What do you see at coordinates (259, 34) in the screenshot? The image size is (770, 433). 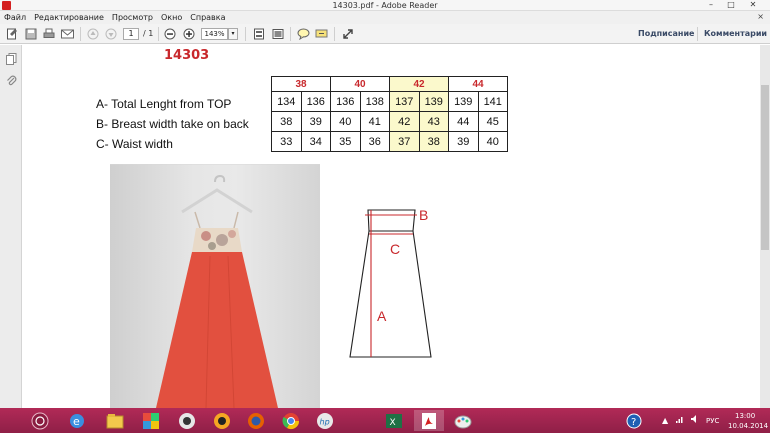 I see `fit-page-icon` at bounding box center [259, 34].